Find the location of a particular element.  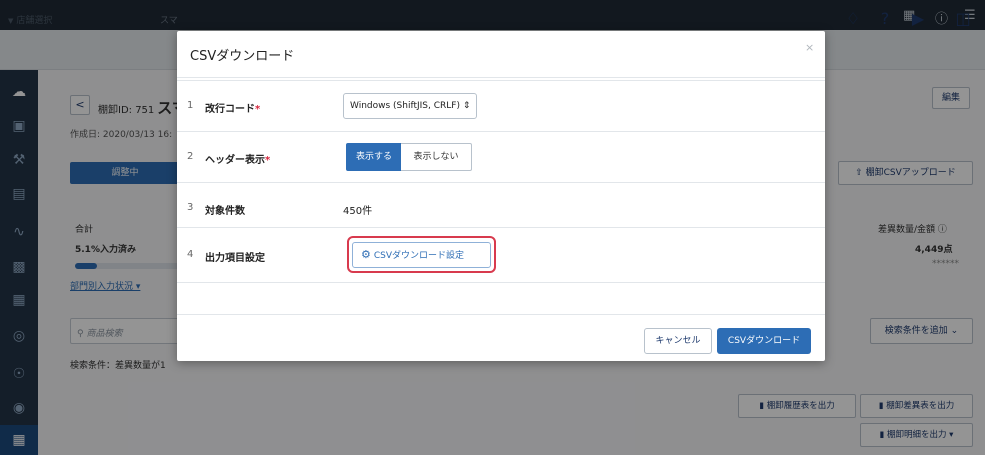

csv-settings-label: CSVダウンロード設定 is located at coordinates (419, 256).